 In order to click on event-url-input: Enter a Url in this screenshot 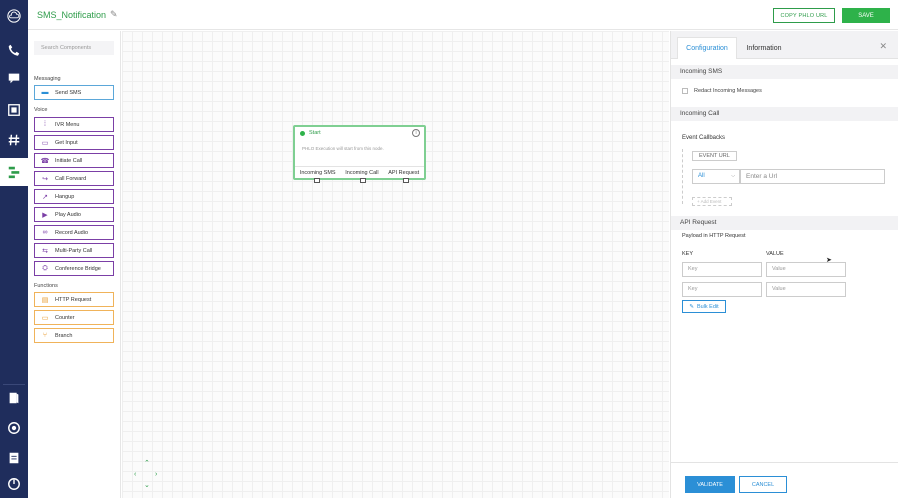, I will do `click(812, 176)`.